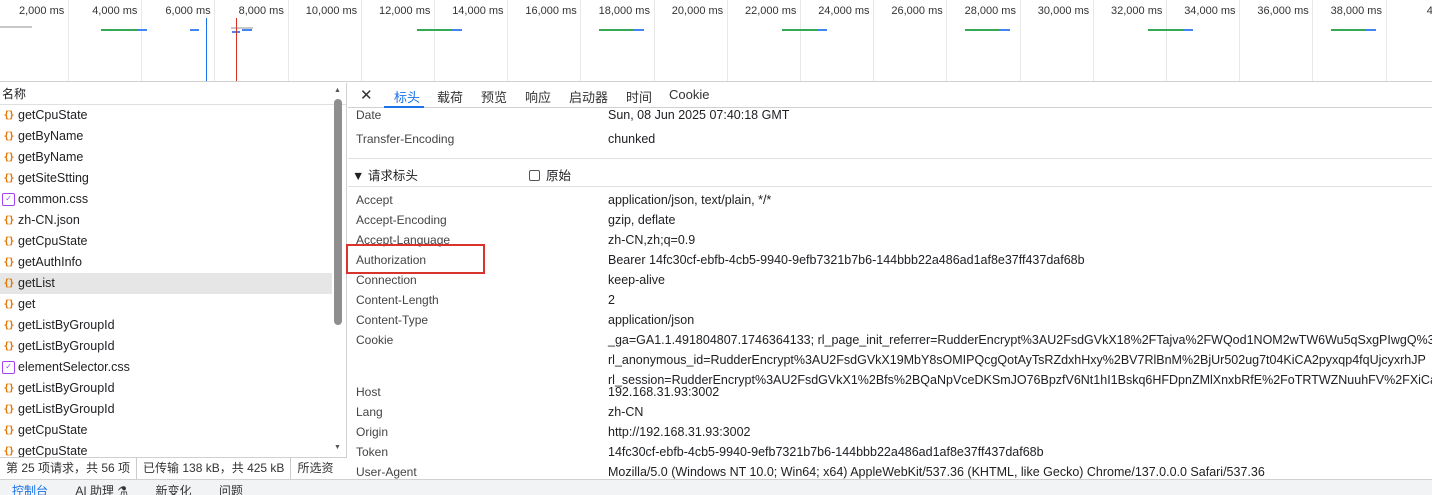 The image size is (1432, 495). What do you see at coordinates (1063, 11) in the screenshot?
I see `timeline-tick-label: 30,000 ms` at bounding box center [1063, 11].